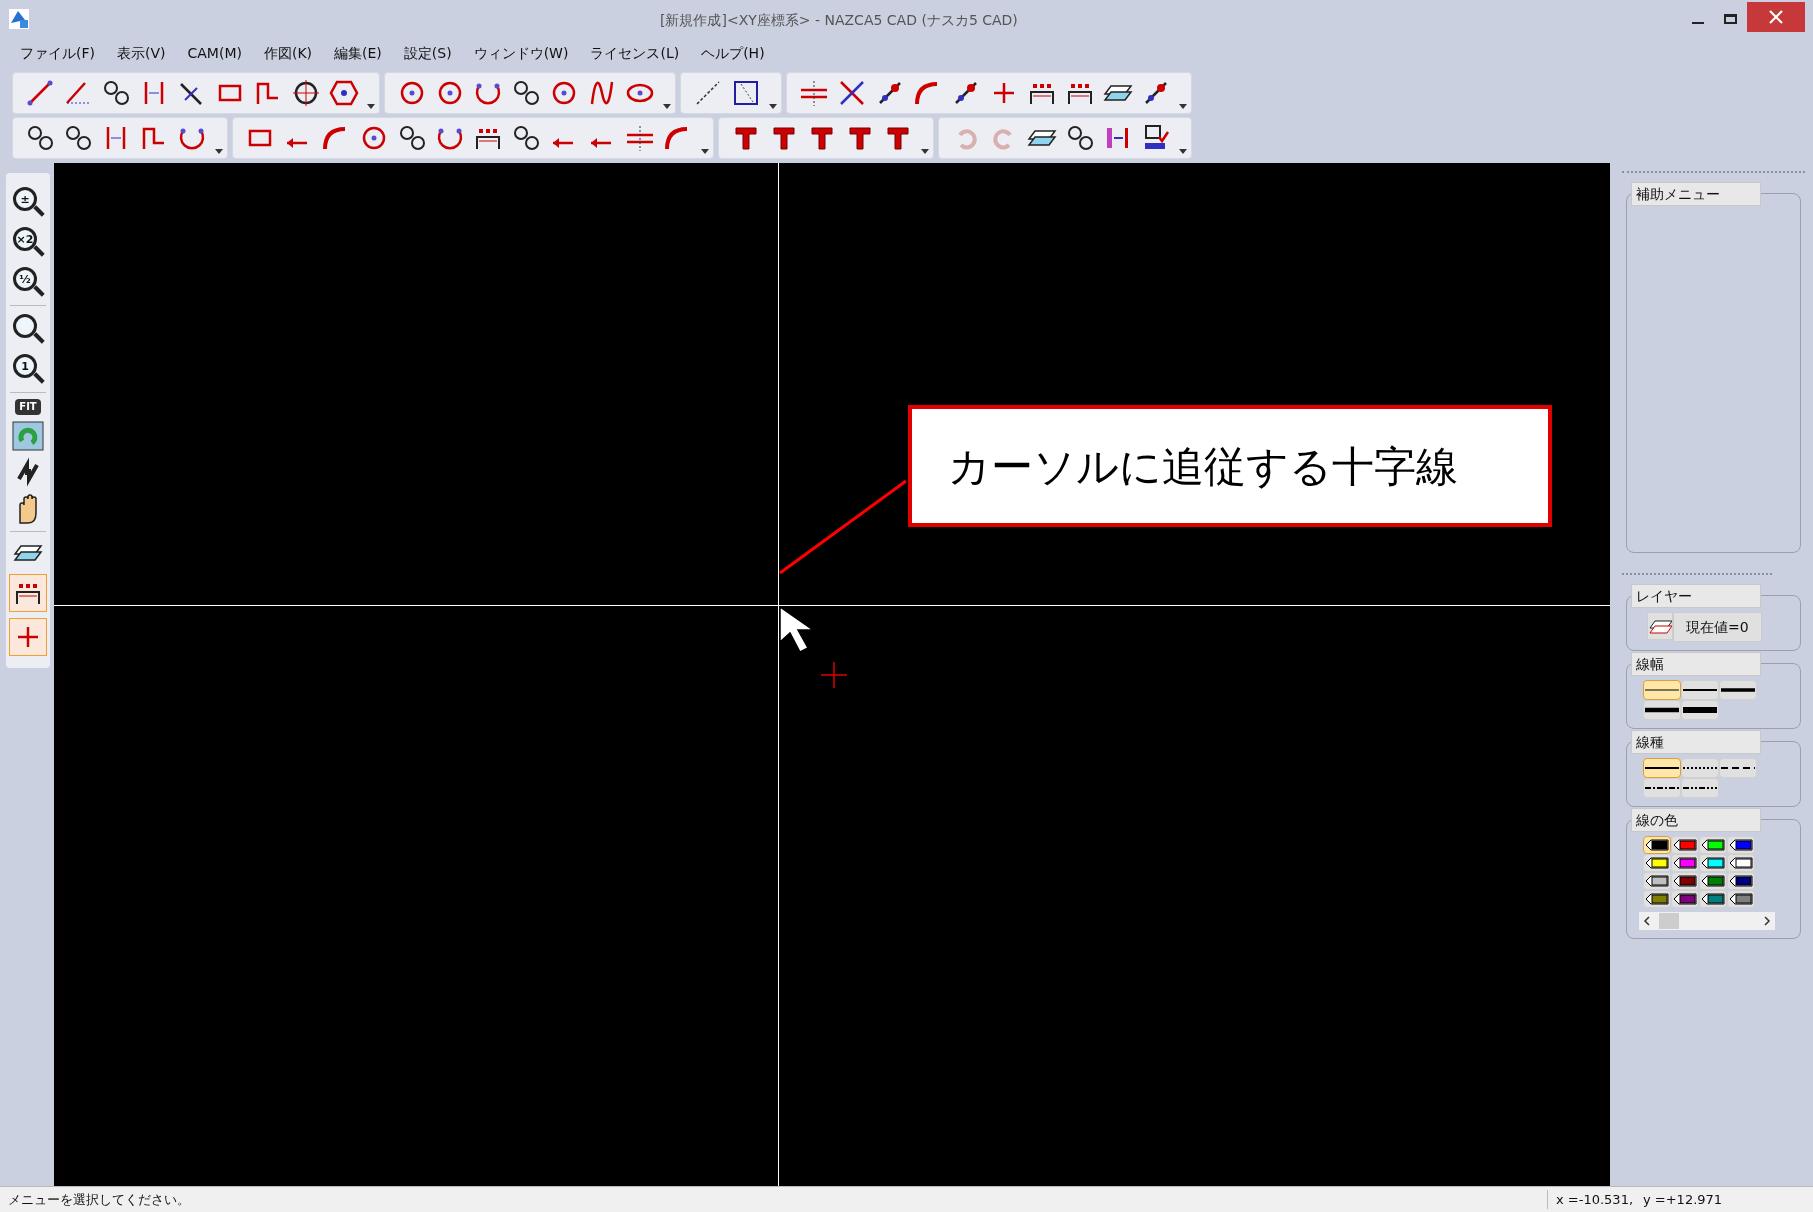 The height and width of the screenshot is (1212, 1813). Describe the element at coordinates (57, 53) in the screenshot. I see `menu-item: ファイル(F)` at that location.